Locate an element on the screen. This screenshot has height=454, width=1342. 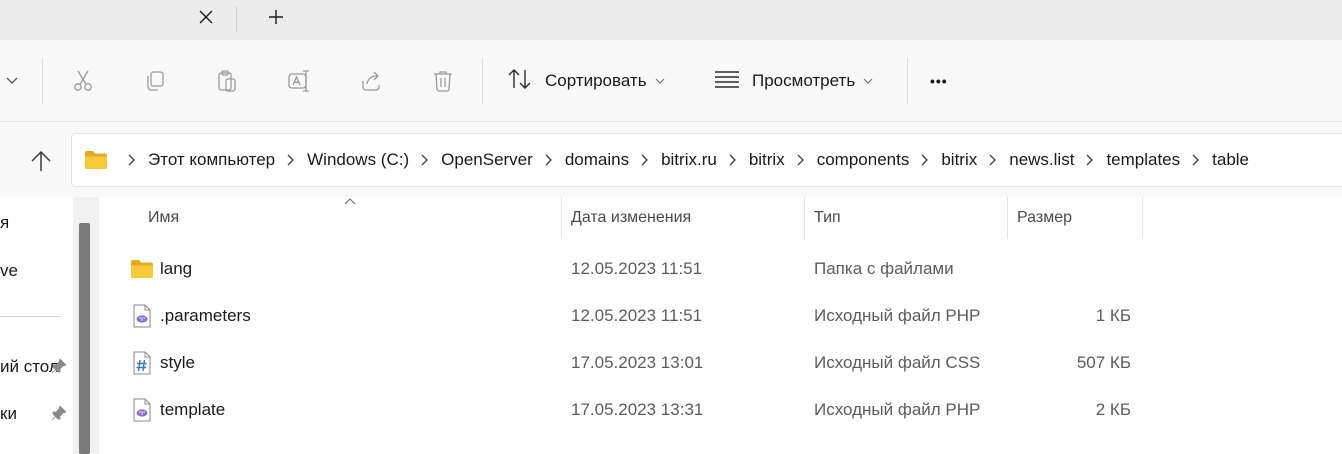
copy-icon is located at coordinates (155, 81).